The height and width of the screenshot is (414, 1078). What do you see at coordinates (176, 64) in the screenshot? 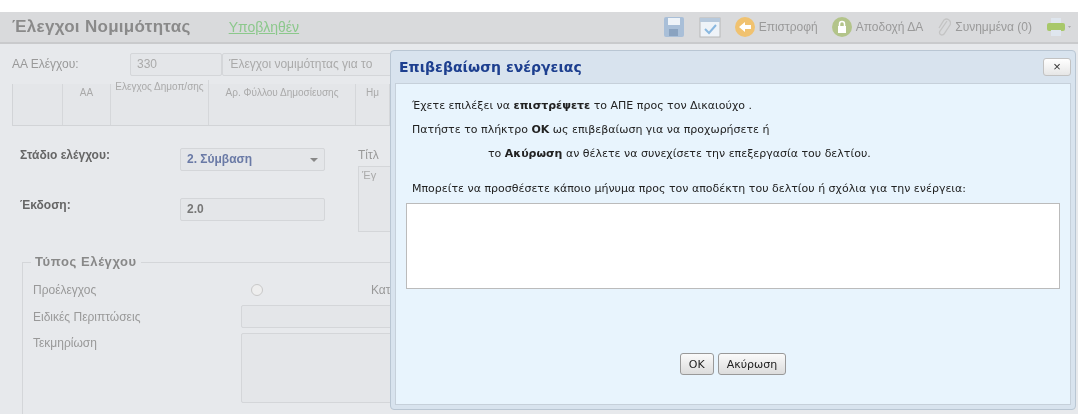
I see `check-number-field: 330` at bounding box center [176, 64].